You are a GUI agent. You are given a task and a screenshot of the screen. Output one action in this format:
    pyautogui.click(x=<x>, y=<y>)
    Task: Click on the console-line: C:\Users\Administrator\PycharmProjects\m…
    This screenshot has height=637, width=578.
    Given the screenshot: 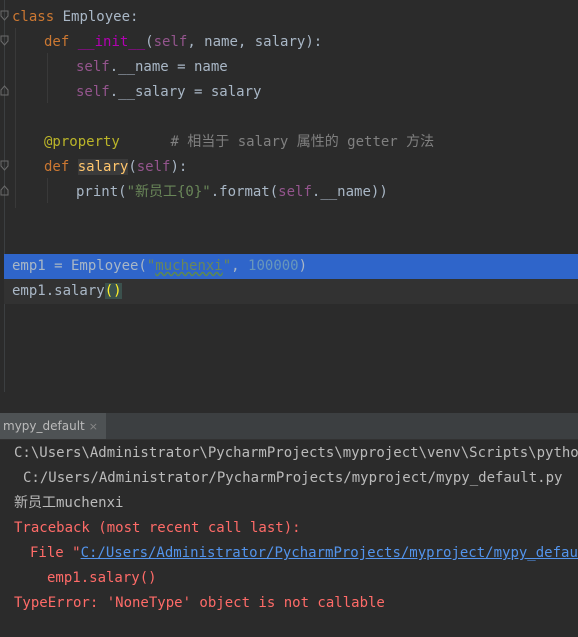 What is the action you would take?
    pyautogui.click(x=296, y=453)
    